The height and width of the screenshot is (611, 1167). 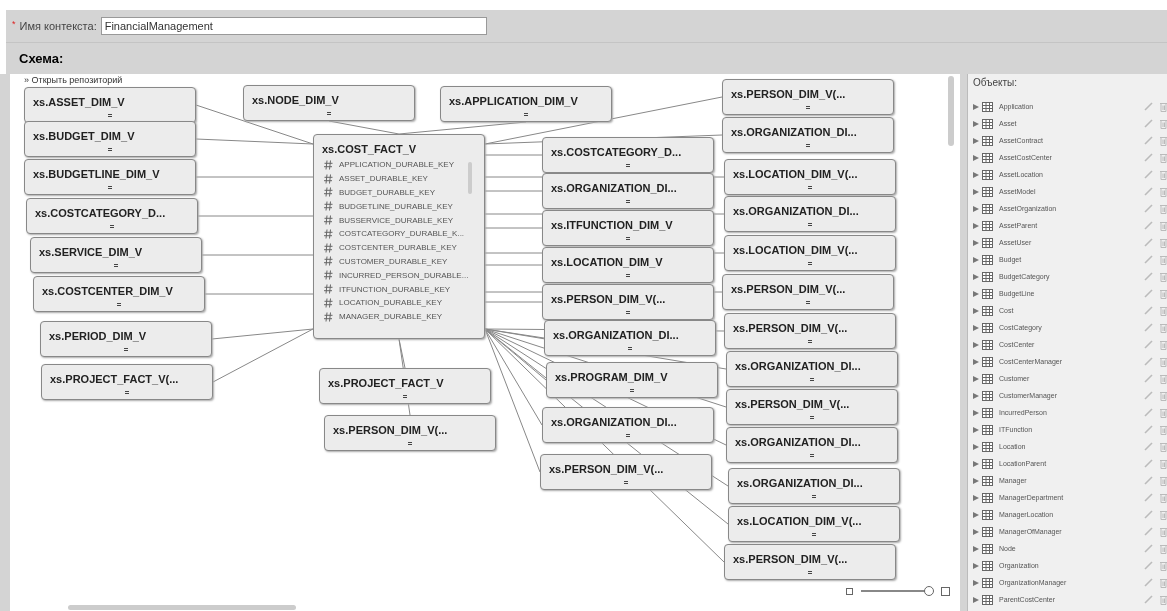 I want to click on fact-table-node, so click(x=399, y=236).